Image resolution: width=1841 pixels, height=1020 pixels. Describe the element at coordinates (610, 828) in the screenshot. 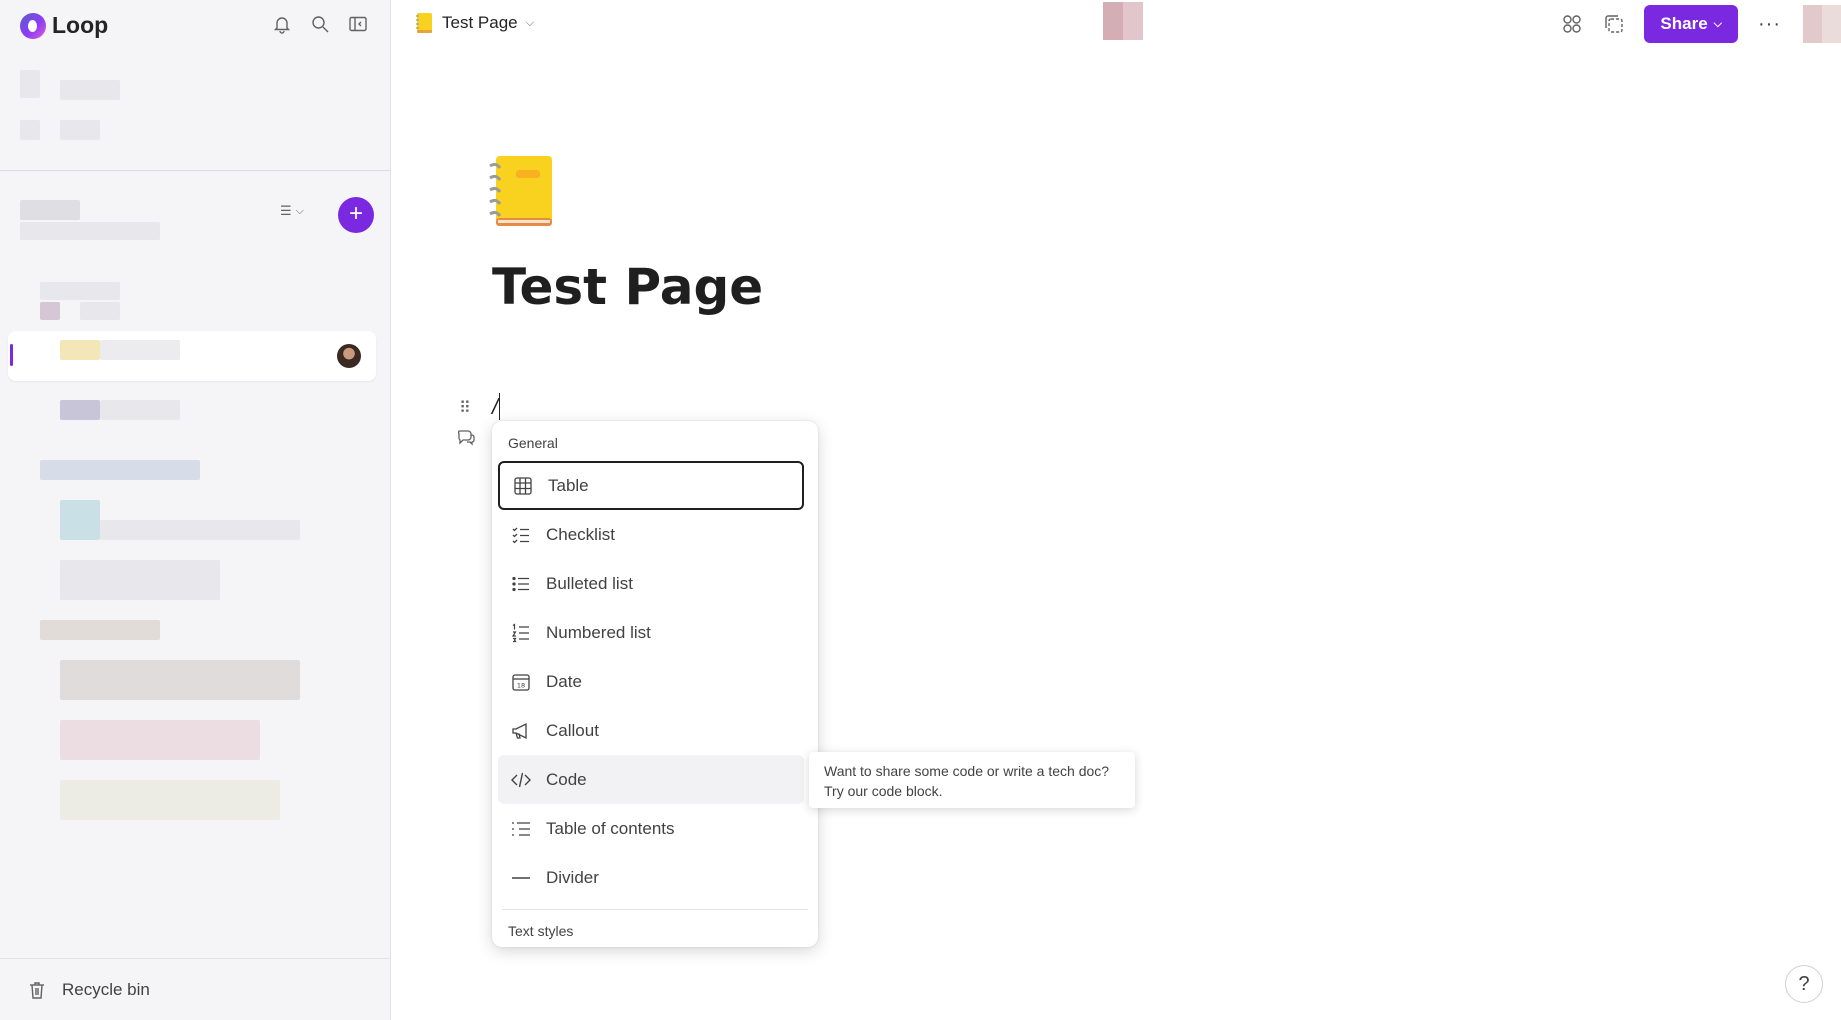

I see `menu-item-label: Table of contents` at that location.